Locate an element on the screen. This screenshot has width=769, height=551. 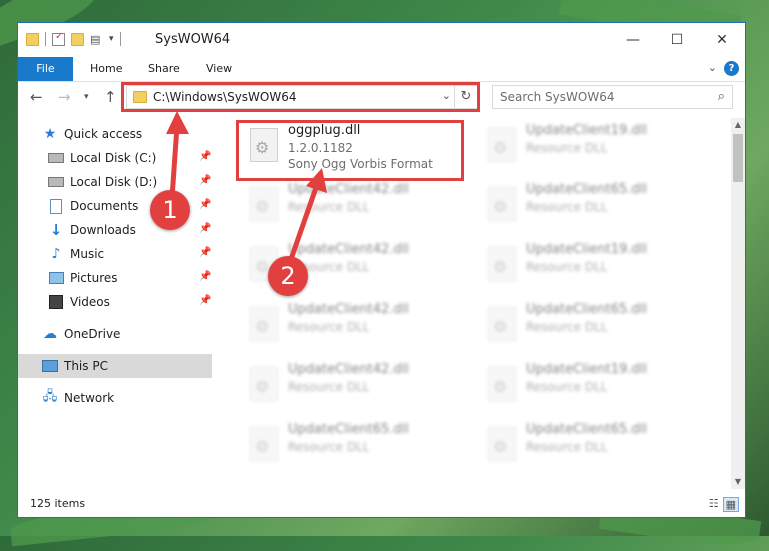
sidebar-item-videos: Videos is located at coordinates (79, 302).